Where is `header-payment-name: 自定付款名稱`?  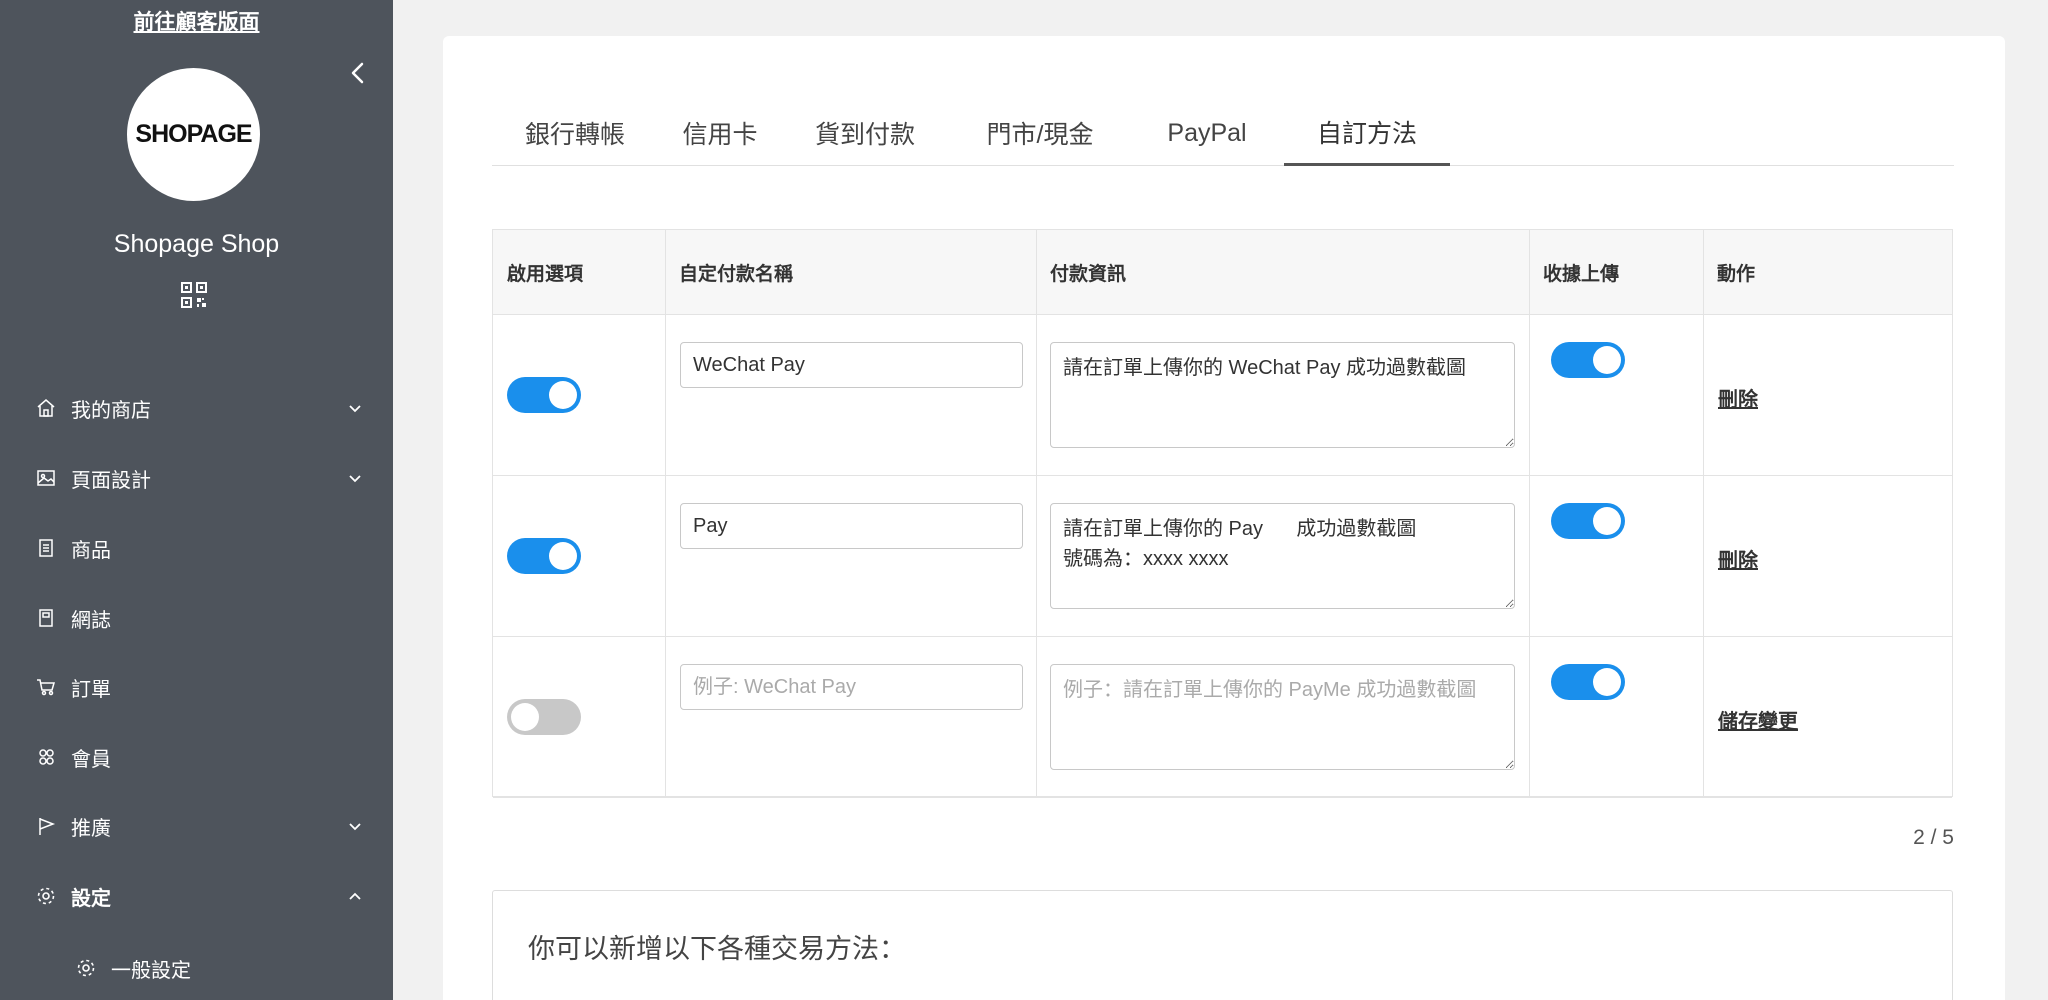 header-payment-name: 自定付款名稱 is located at coordinates (736, 274).